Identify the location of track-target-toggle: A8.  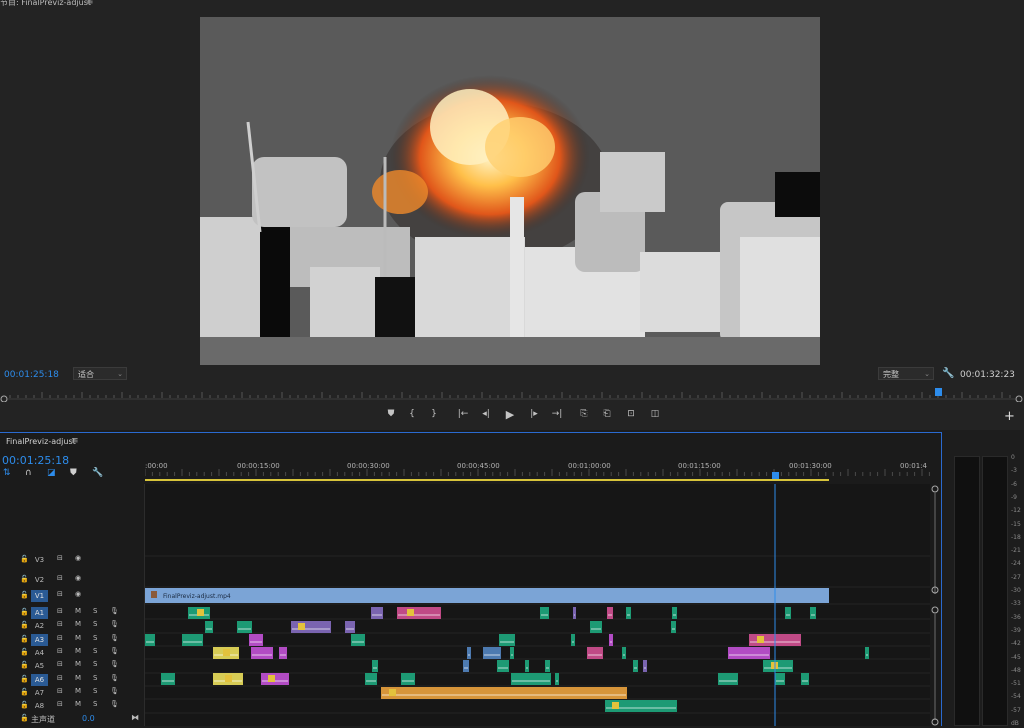
(39, 706).